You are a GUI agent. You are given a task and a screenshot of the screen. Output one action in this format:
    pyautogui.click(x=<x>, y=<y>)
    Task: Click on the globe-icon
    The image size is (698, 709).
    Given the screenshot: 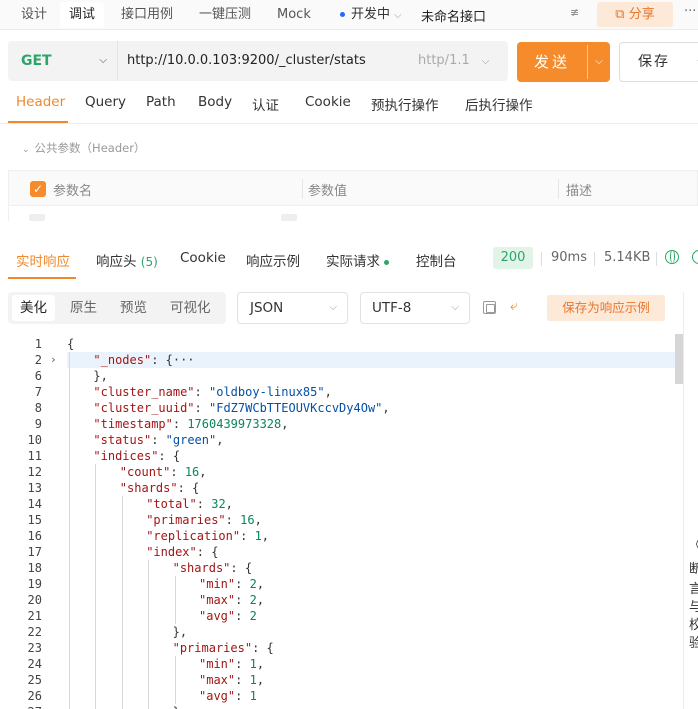 What is the action you would take?
    pyautogui.click(x=672, y=257)
    